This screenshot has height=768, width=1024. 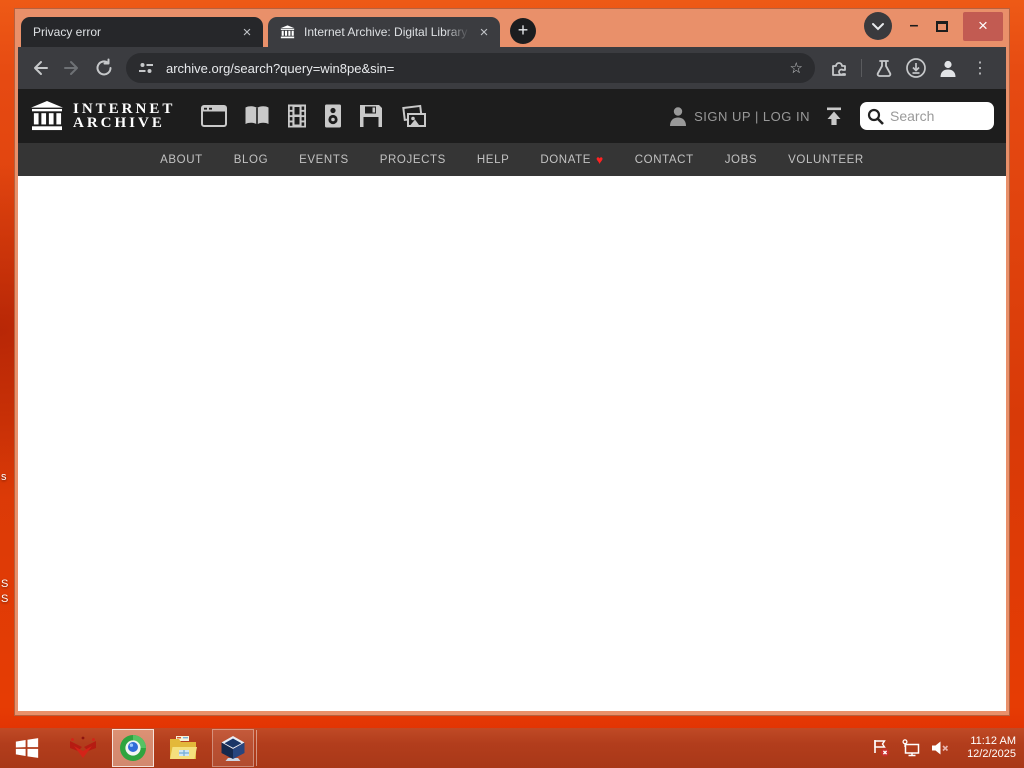 What do you see at coordinates (884, 68) in the screenshot?
I see `labs-flask-icon` at bounding box center [884, 68].